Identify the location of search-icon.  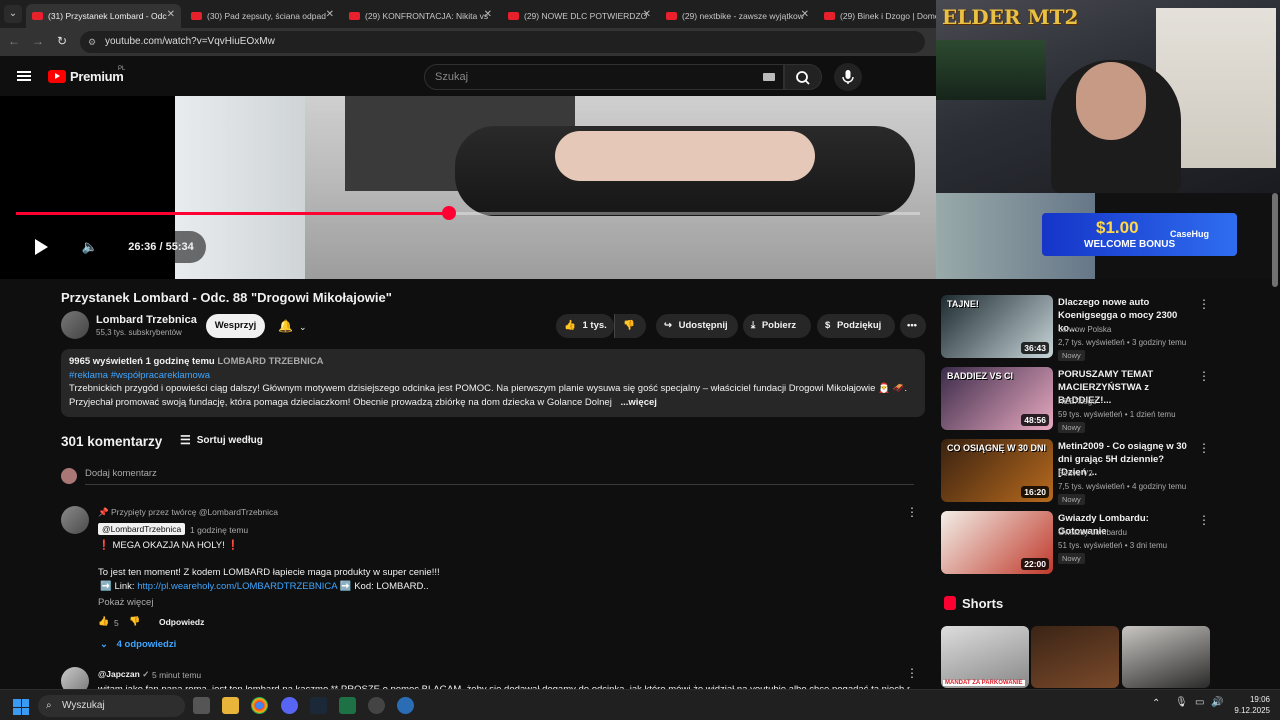
(803, 78).